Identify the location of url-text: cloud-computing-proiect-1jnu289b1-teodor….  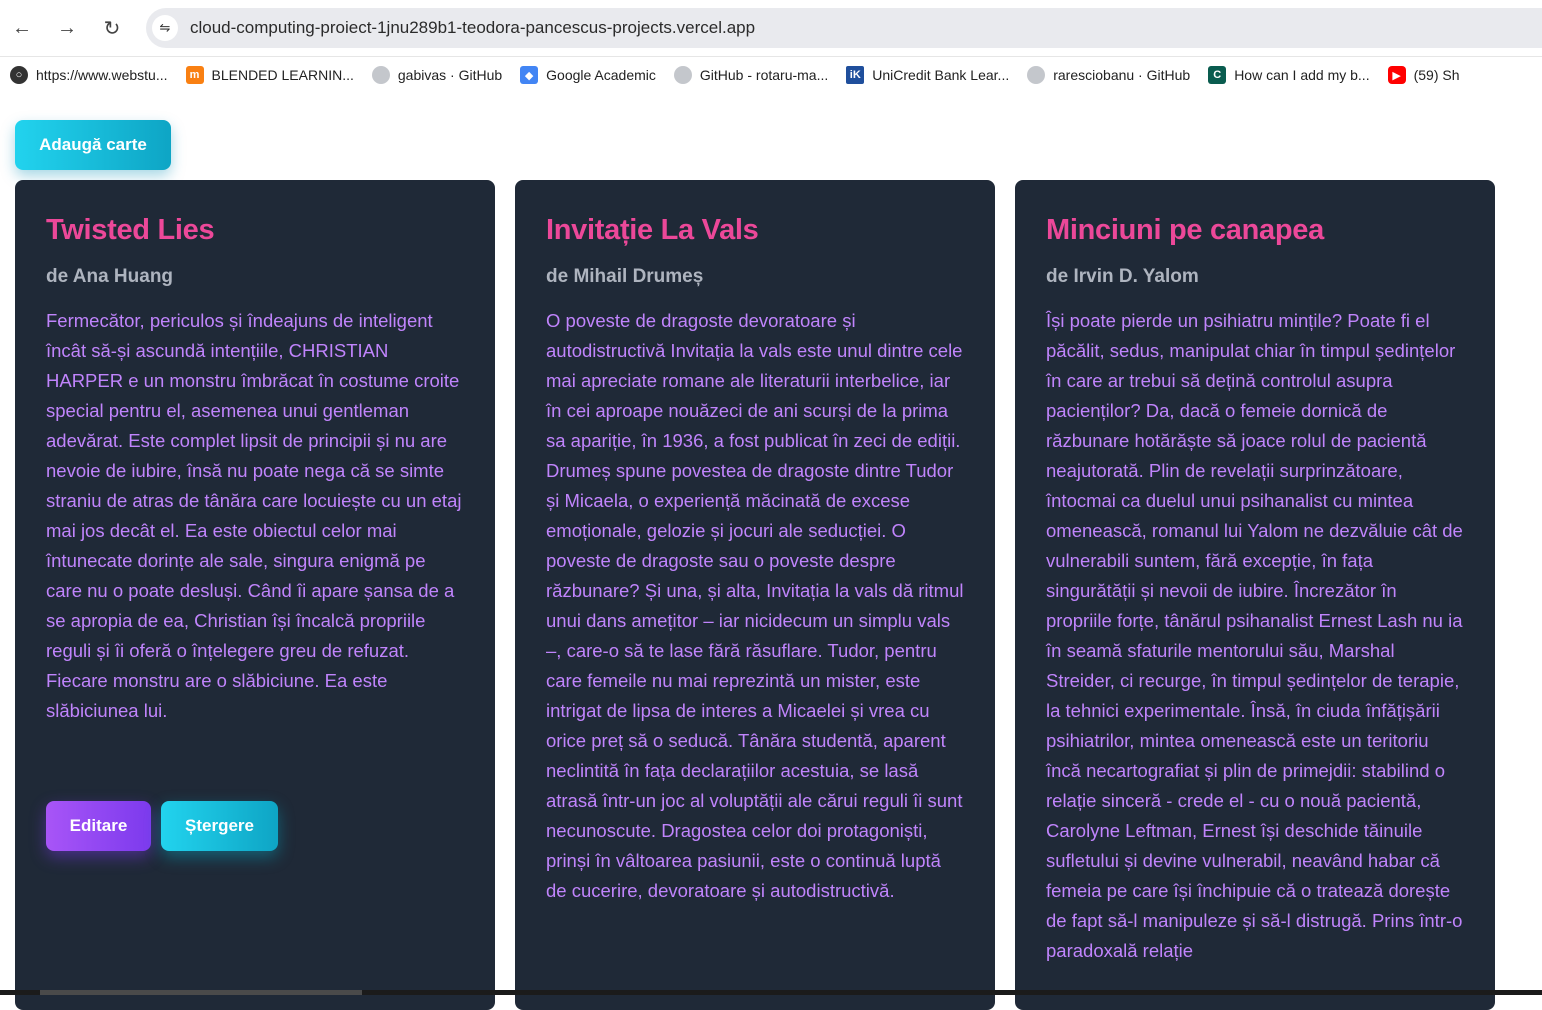
(472, 28).